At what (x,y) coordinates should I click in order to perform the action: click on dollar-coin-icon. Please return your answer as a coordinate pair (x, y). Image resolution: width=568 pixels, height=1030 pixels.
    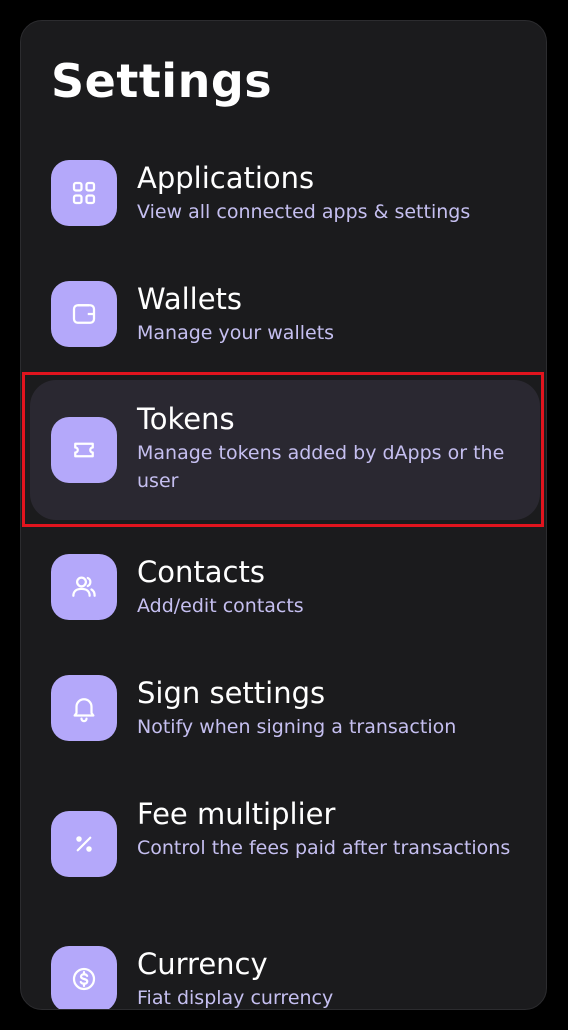
    Looking at the image, I should click on (84, 977).